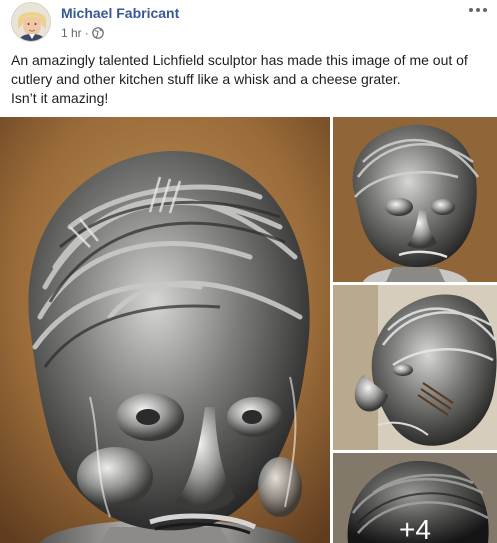  I want to click on post-header: Michael Fabricant 1 hr ·, so click(248, 22).